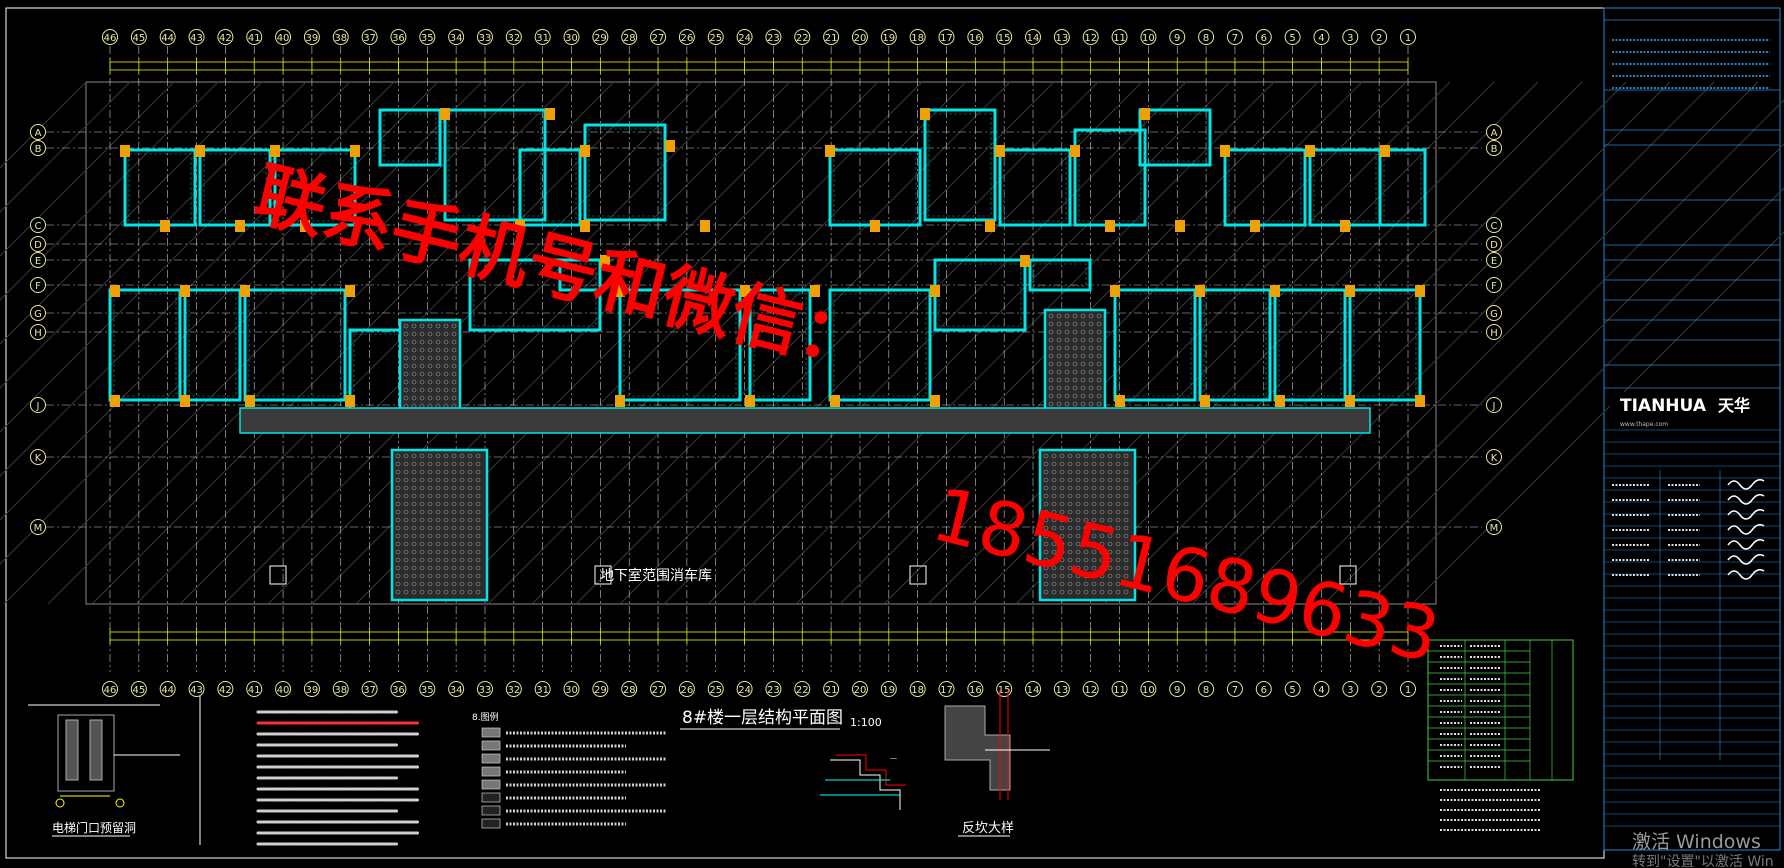 The image size is (1784, 868). Describe the element at coordinates (196, 690) in the screenshot. I see `grid-bubble-label: 43` at that location.